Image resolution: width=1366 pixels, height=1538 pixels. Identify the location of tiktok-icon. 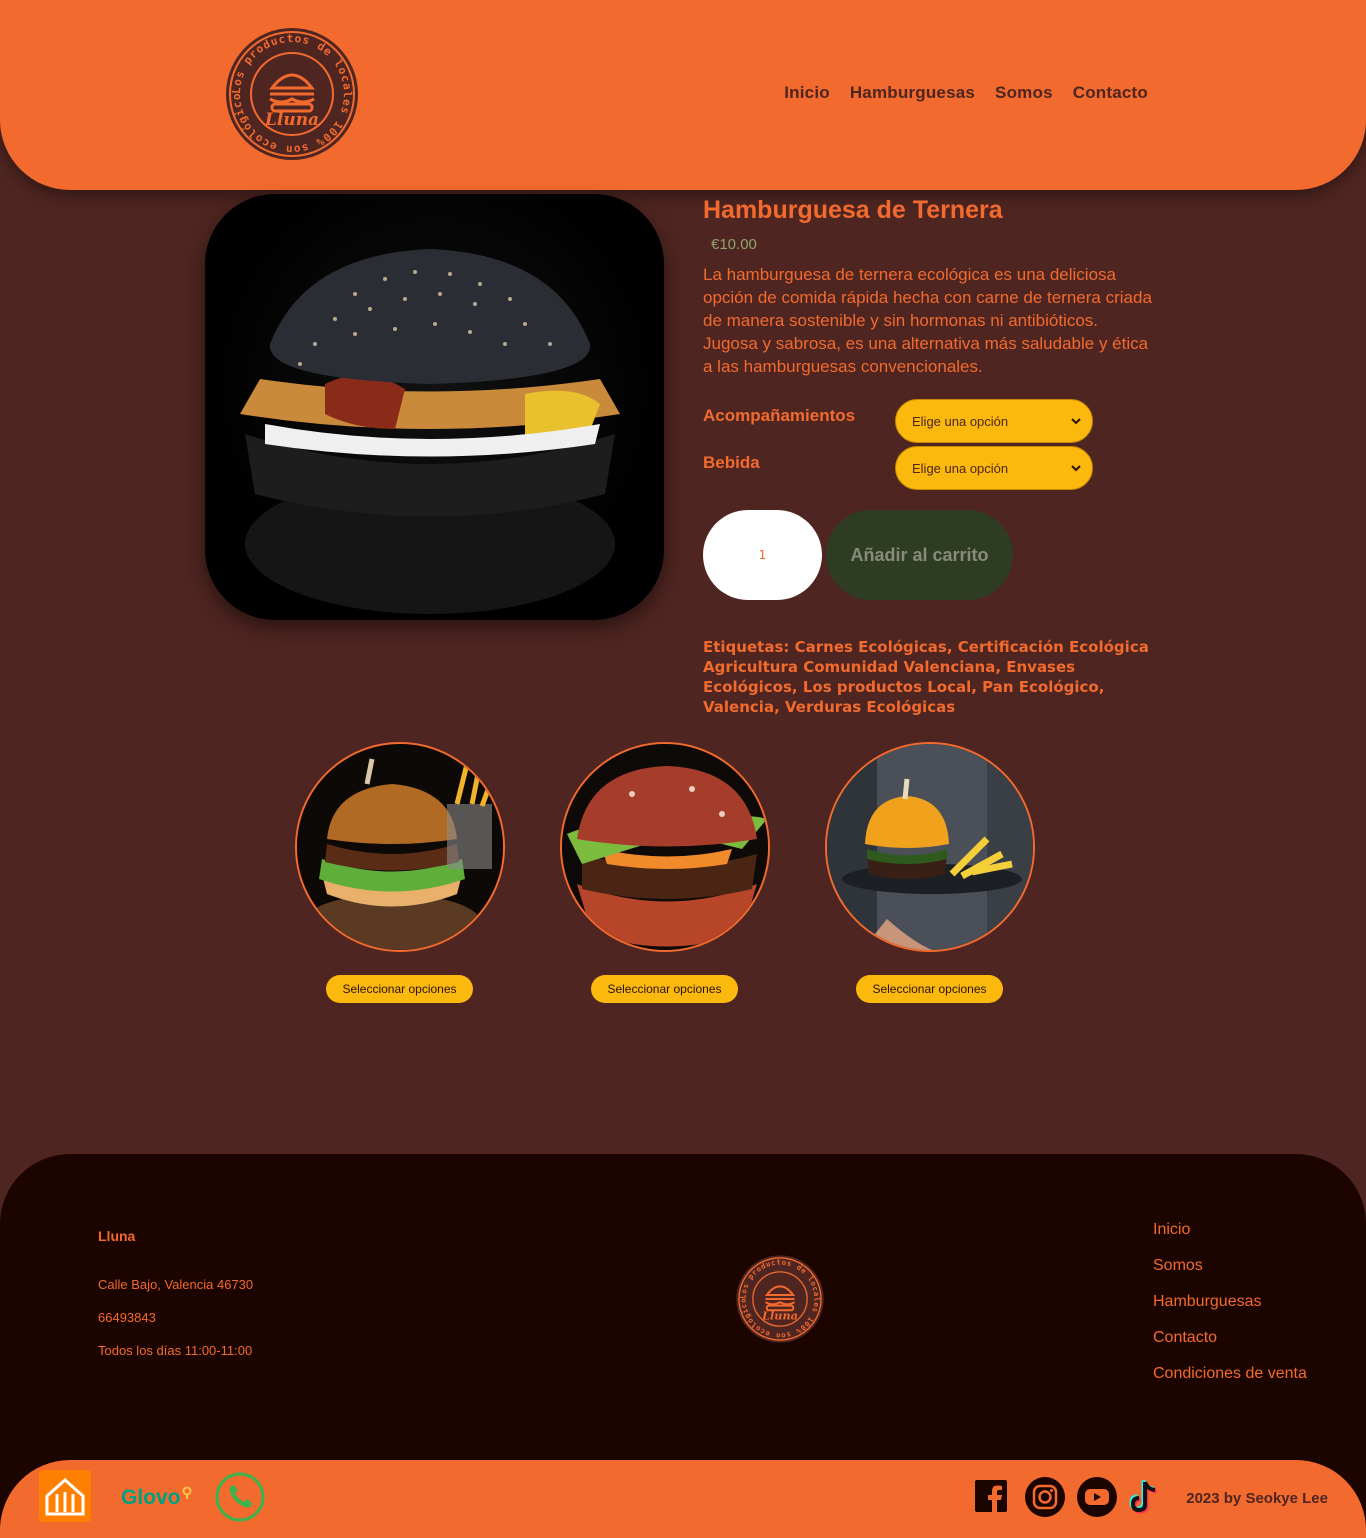
(1144, 1497).